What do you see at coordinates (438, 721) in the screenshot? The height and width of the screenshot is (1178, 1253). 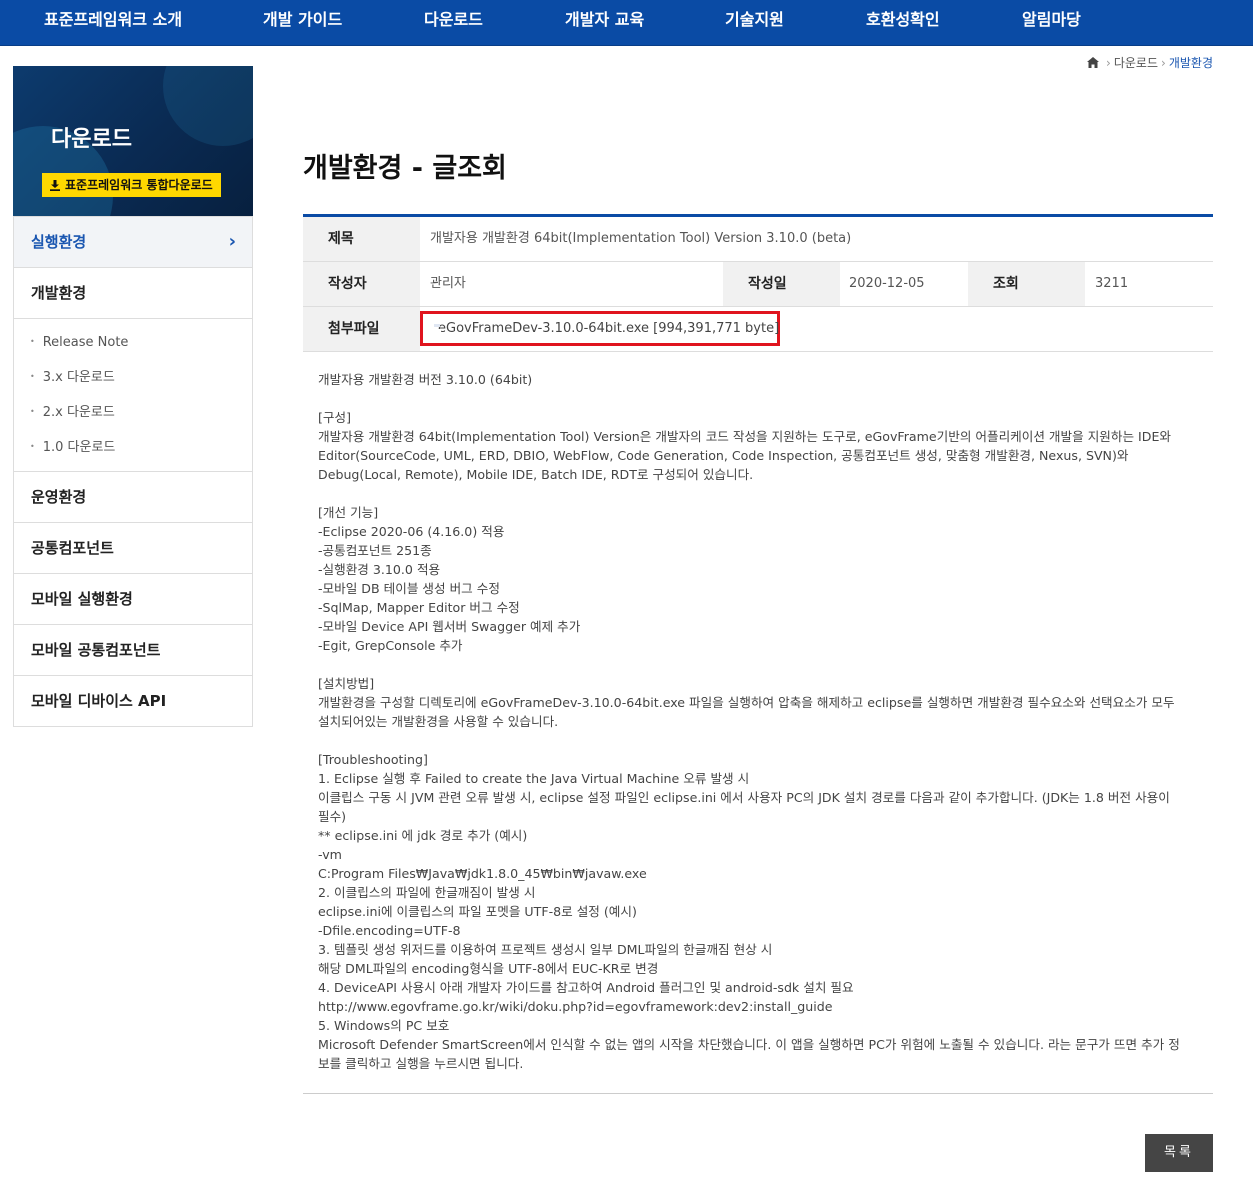 I see `post-body-line: 설치되어있는 개발환경을 사용할 수 있습니다.` at bounding box center [438, 721].